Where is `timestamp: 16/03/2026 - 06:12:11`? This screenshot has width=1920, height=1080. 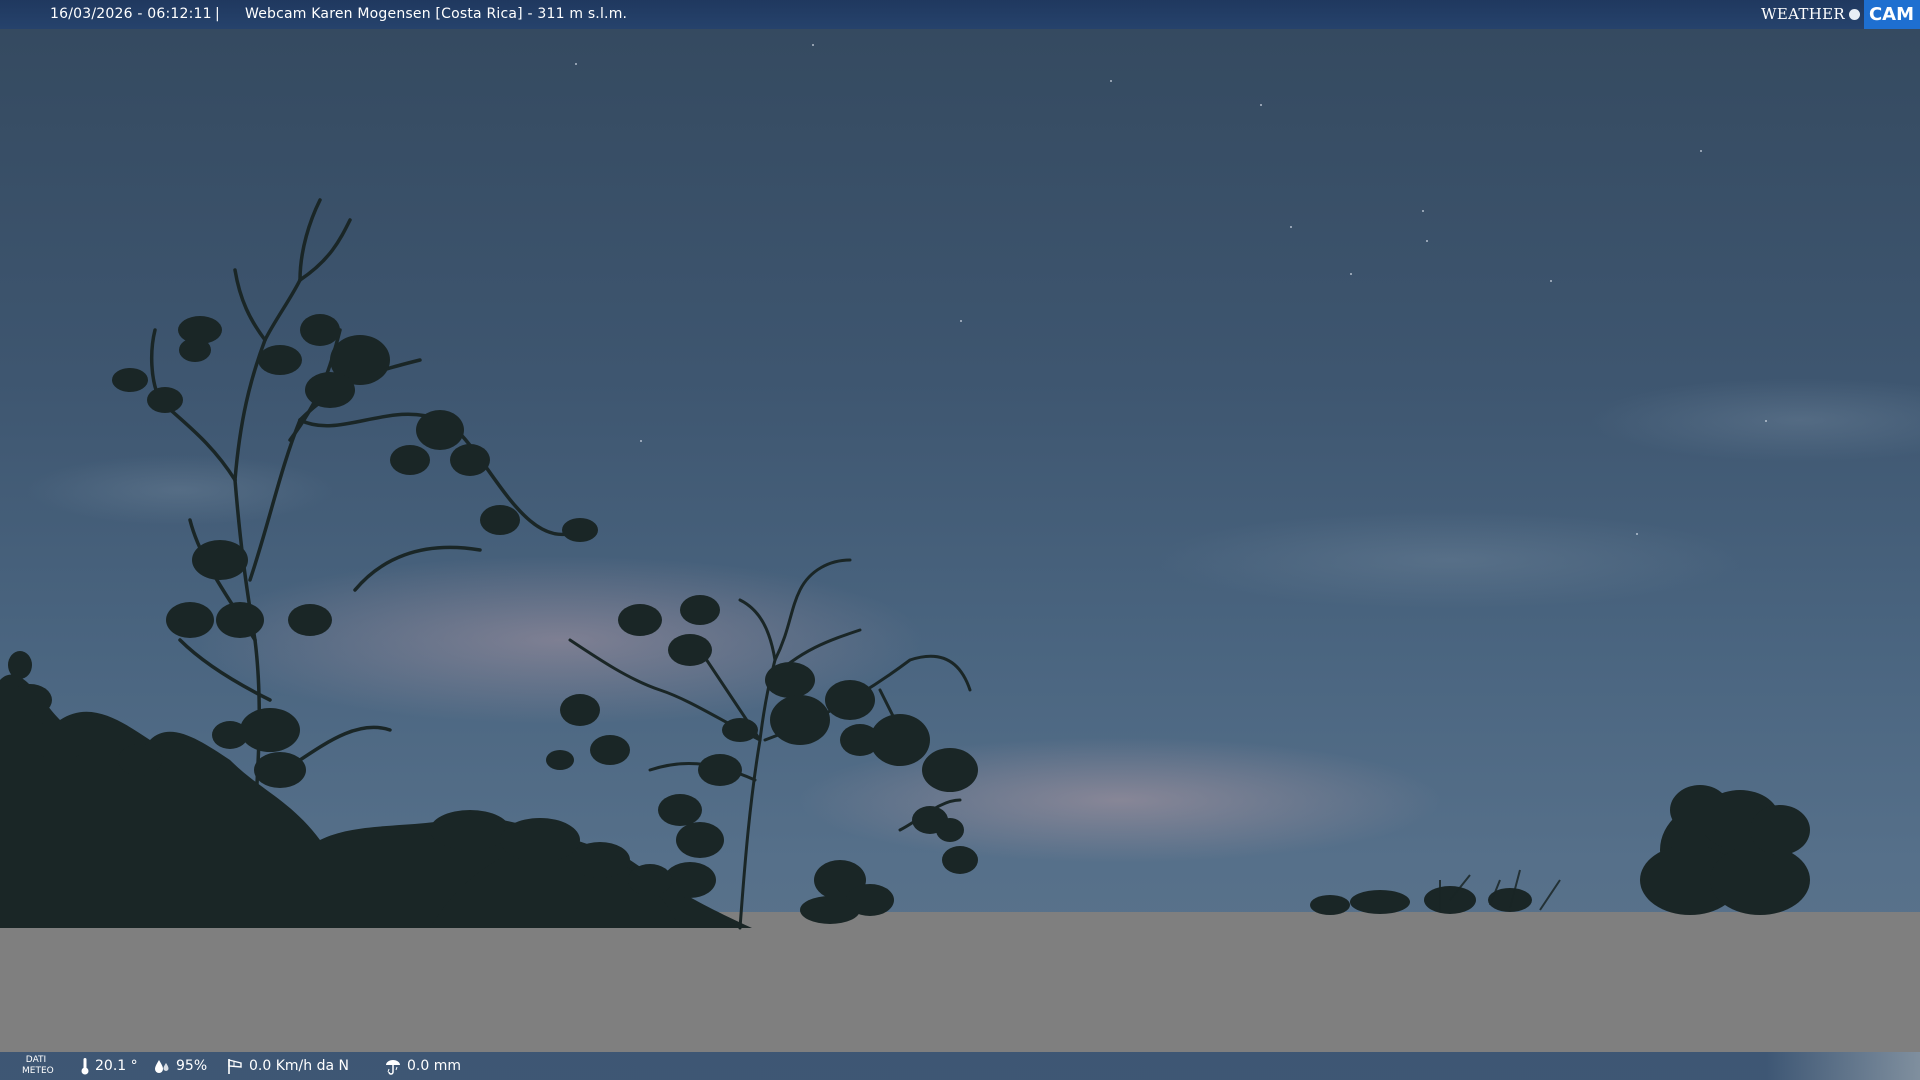
timestamp: 16/03/2026 - 06:12:11 is located at coordinates (131, 14).